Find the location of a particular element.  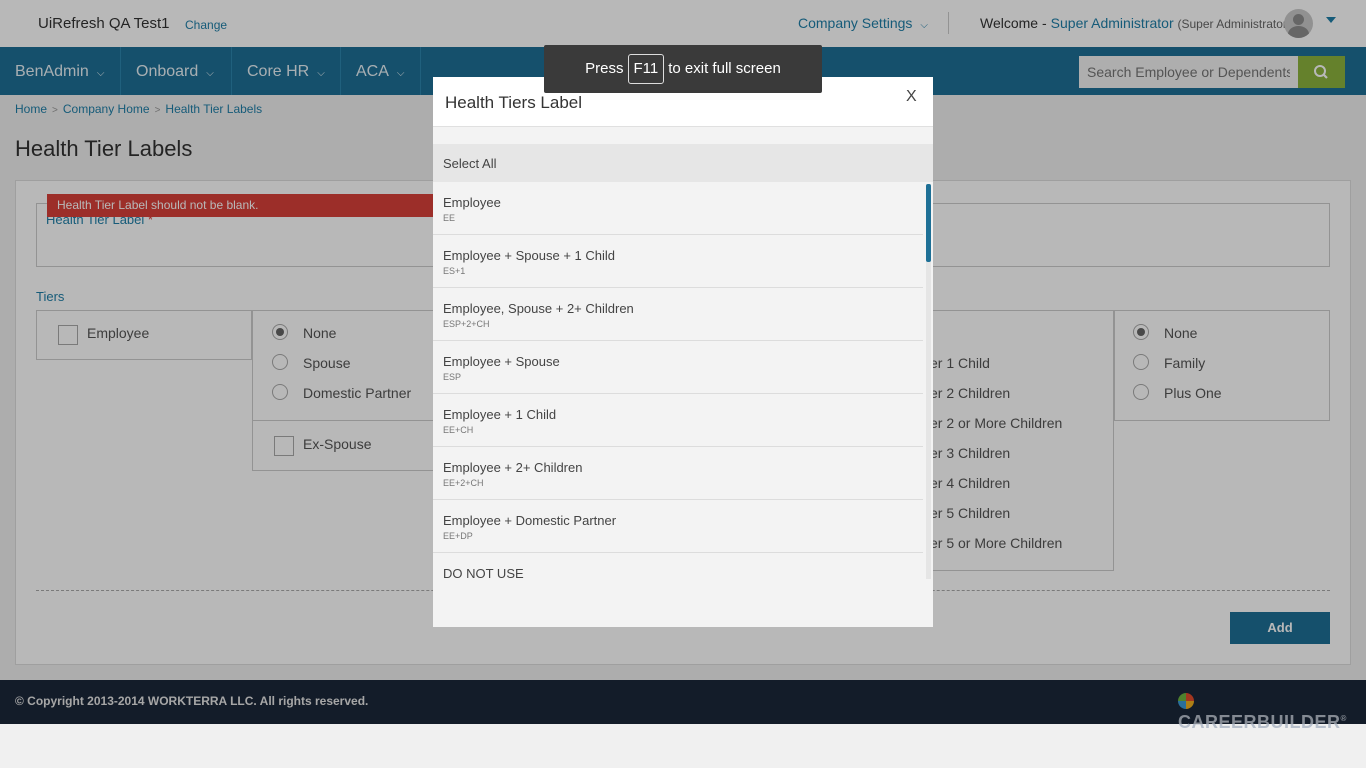

list-item: Employee + Domestic Partner EE+DP is located at coordinates (678, 526).